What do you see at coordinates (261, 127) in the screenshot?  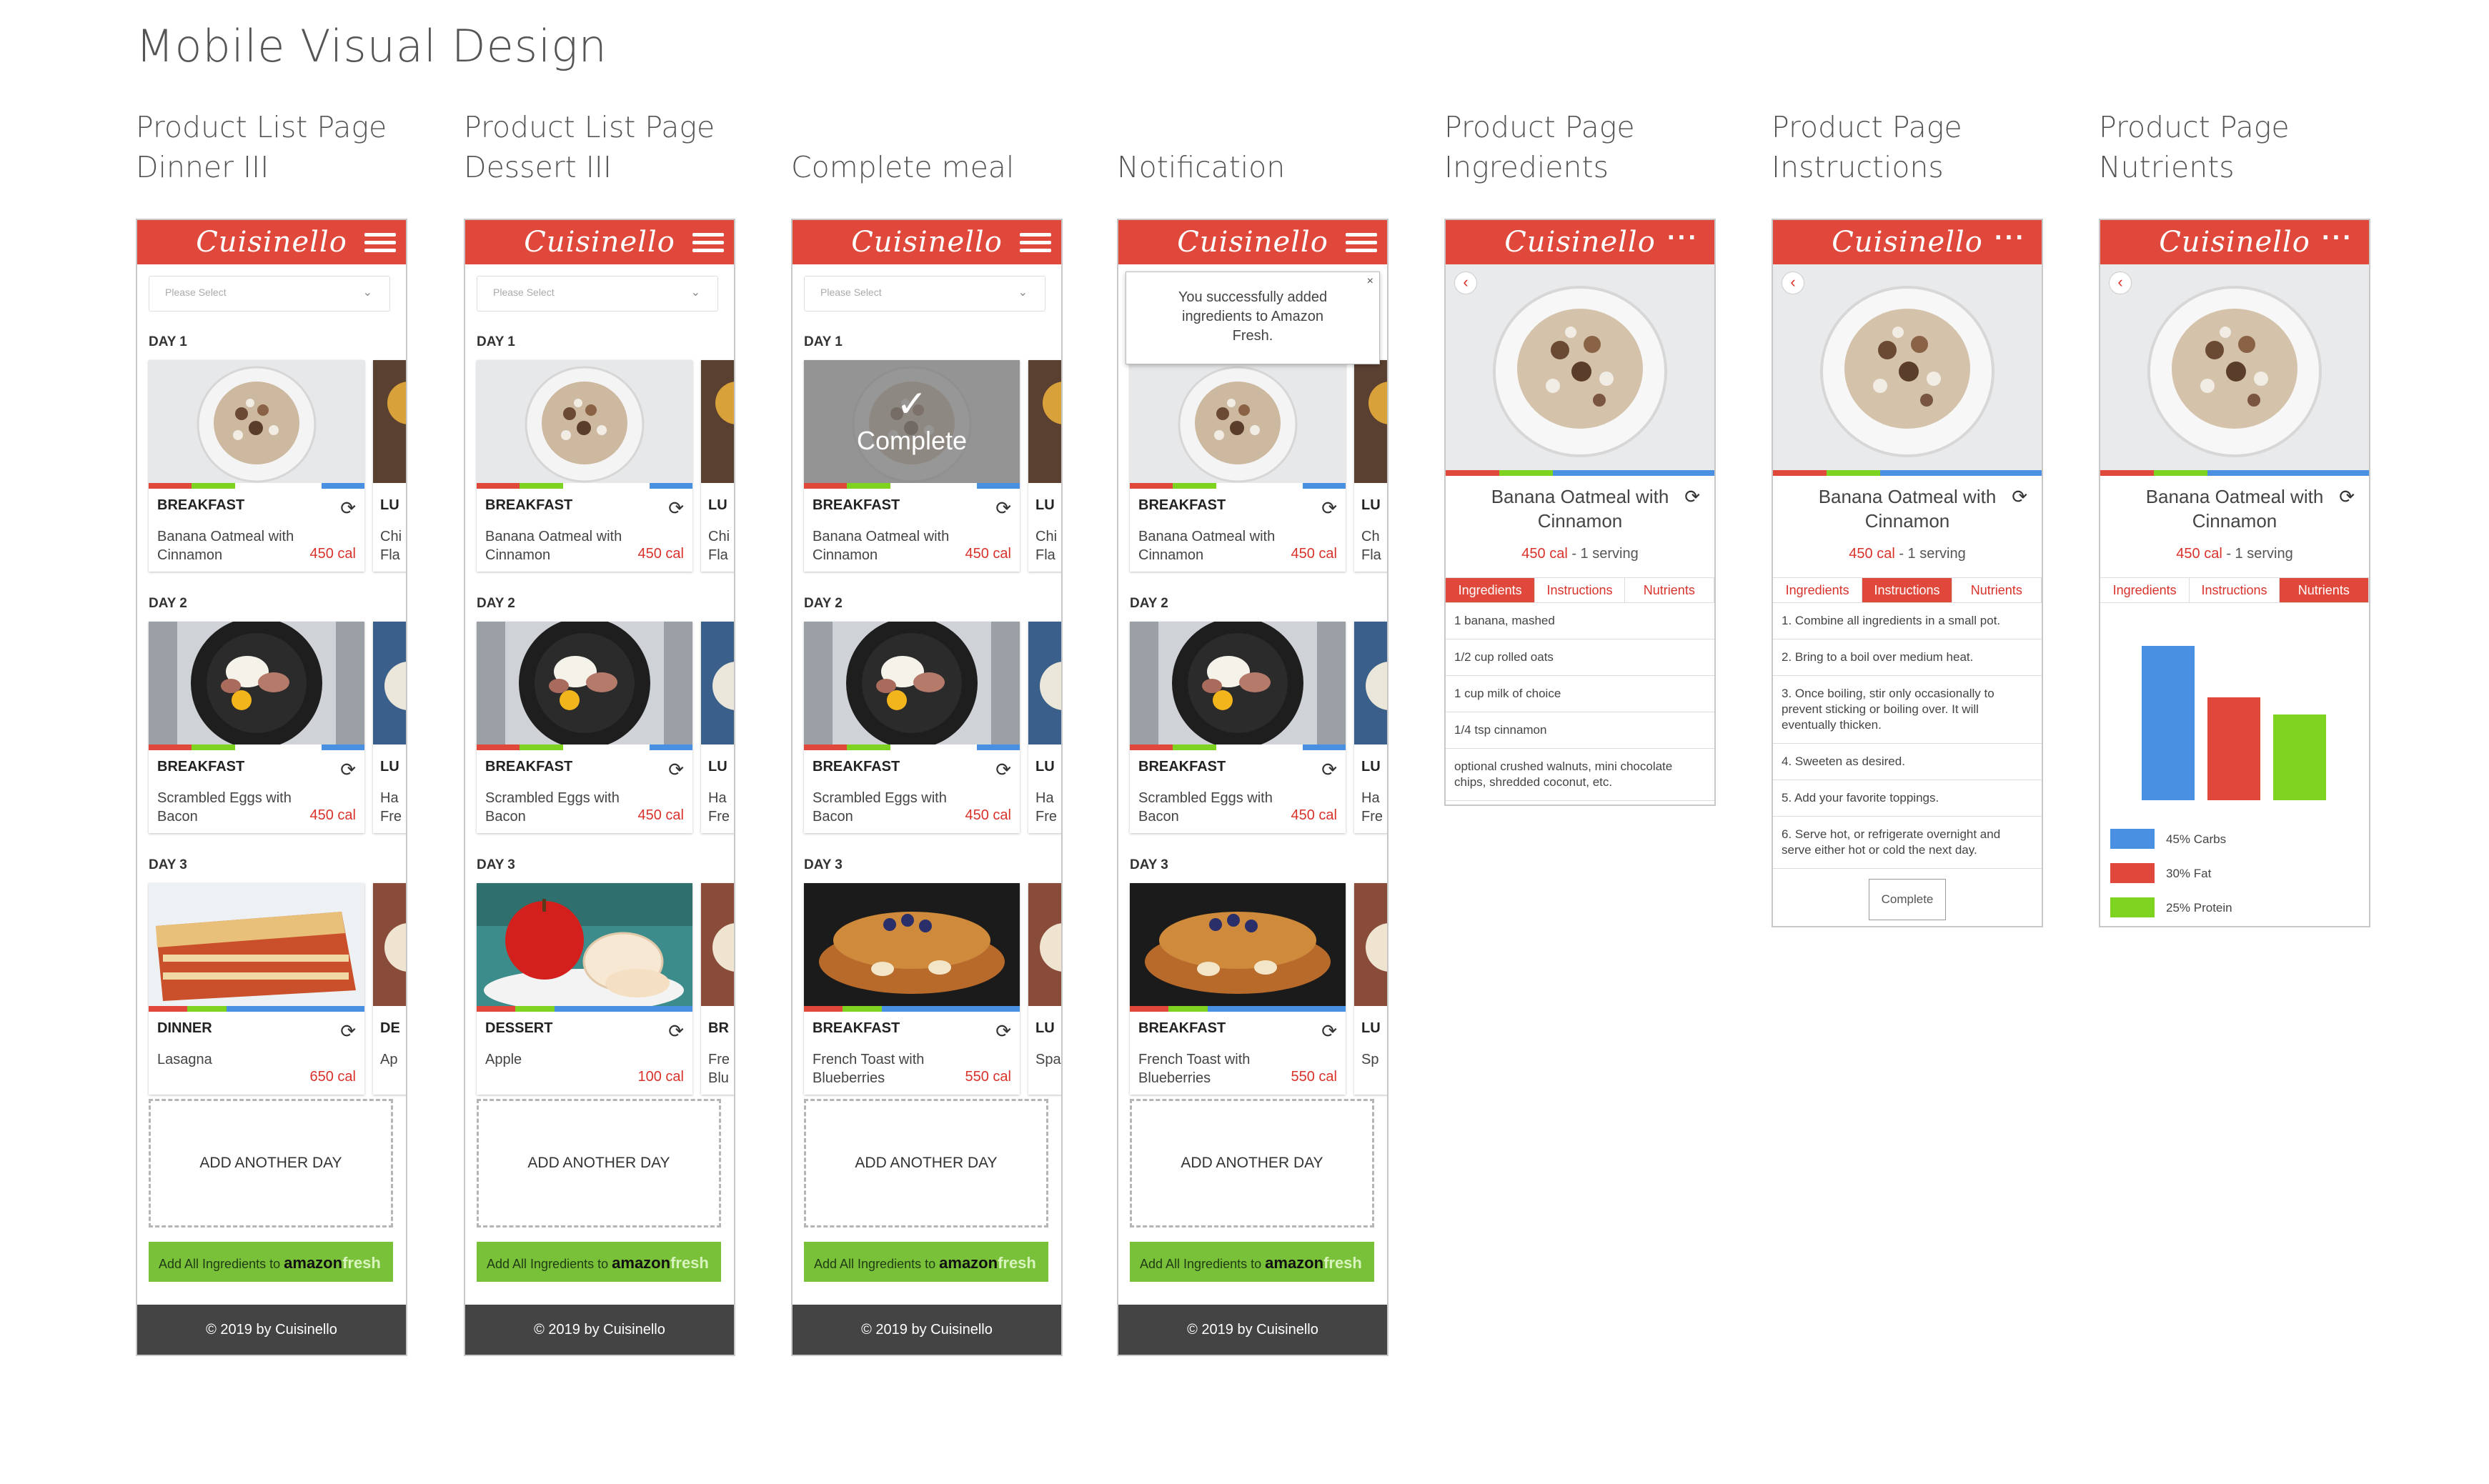 I see `column-label-line1: Product List Page` at bounding box center [261, 127].